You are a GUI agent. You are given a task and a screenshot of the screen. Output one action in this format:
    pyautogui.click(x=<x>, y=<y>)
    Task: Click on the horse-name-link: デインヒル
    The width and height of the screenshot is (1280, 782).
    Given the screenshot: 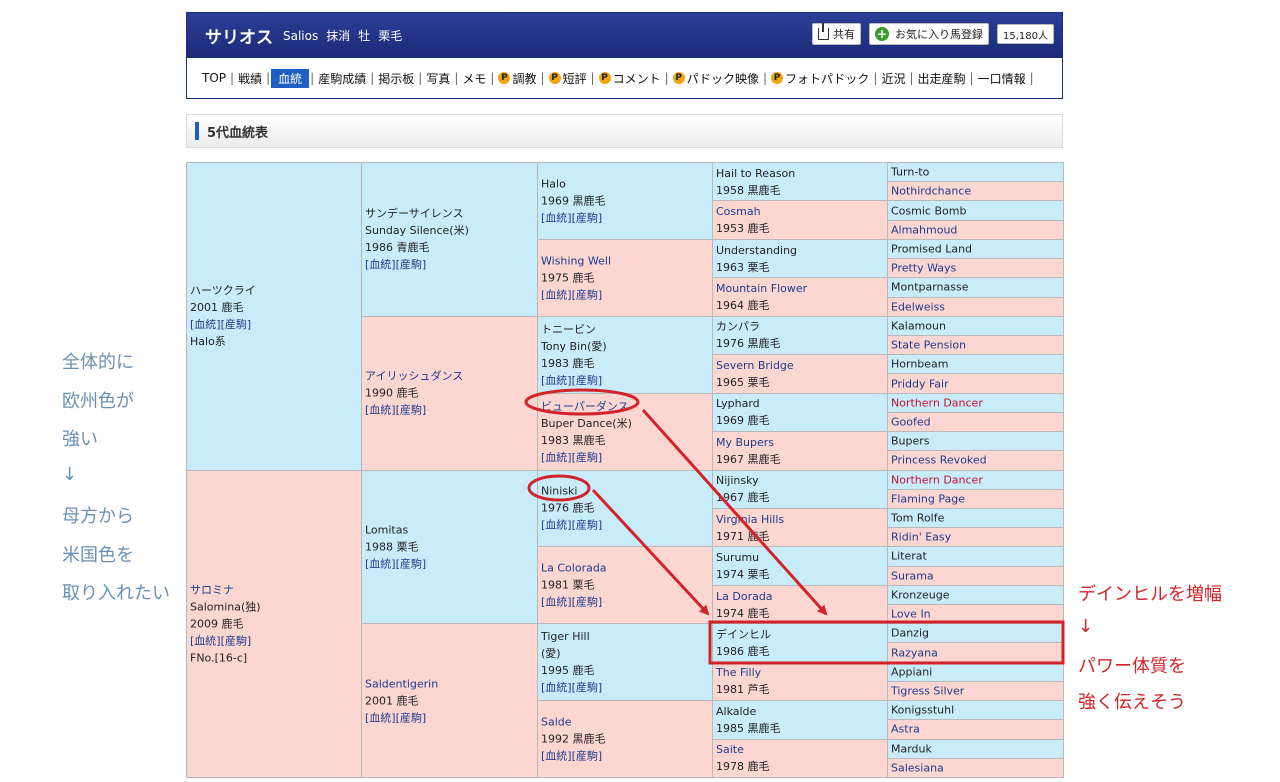 What is the action you would take?
    pyautogui.click(x=800, y=634)
    